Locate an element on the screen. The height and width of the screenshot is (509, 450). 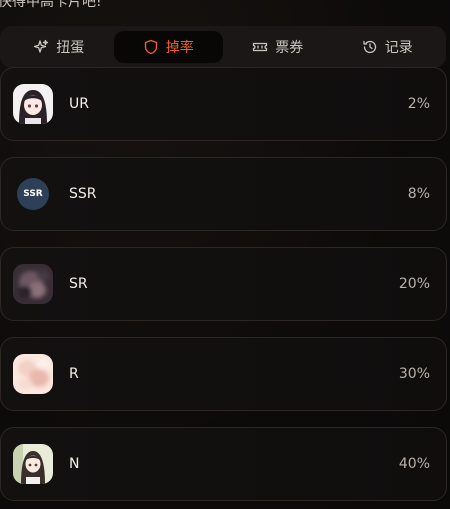
tab-drop-rate-label: 掉率 is located at coordinates (179, 48).